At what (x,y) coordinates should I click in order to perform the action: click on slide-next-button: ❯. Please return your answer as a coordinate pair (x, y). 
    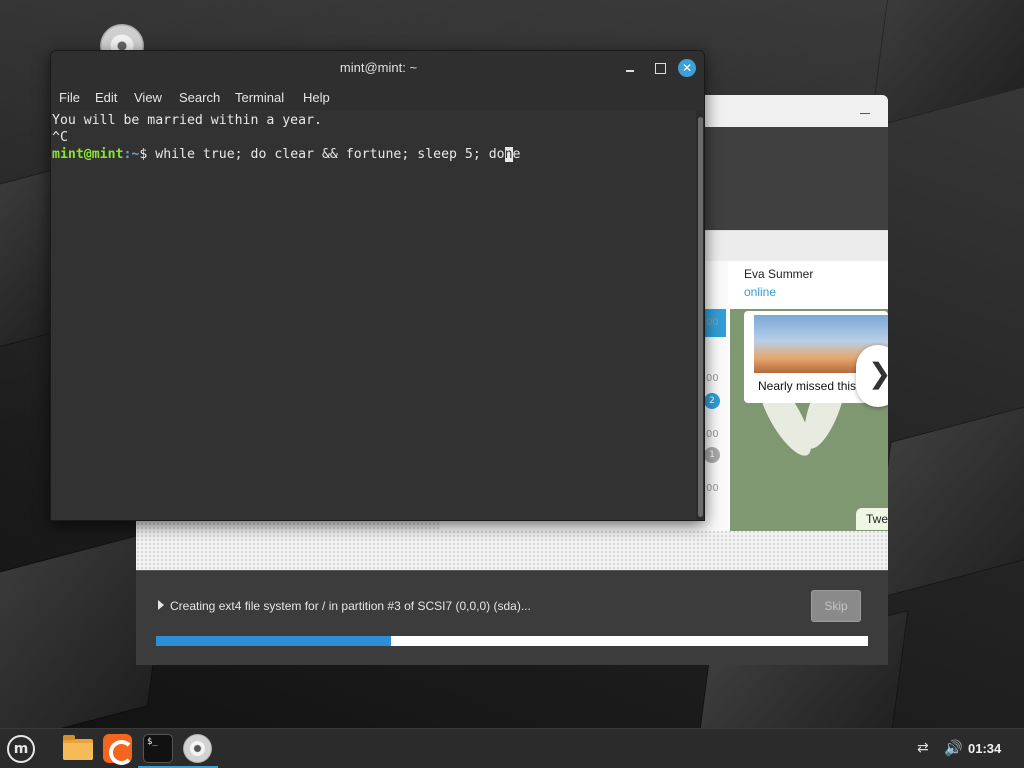
    Looking at the image, I should click on (872, 376).